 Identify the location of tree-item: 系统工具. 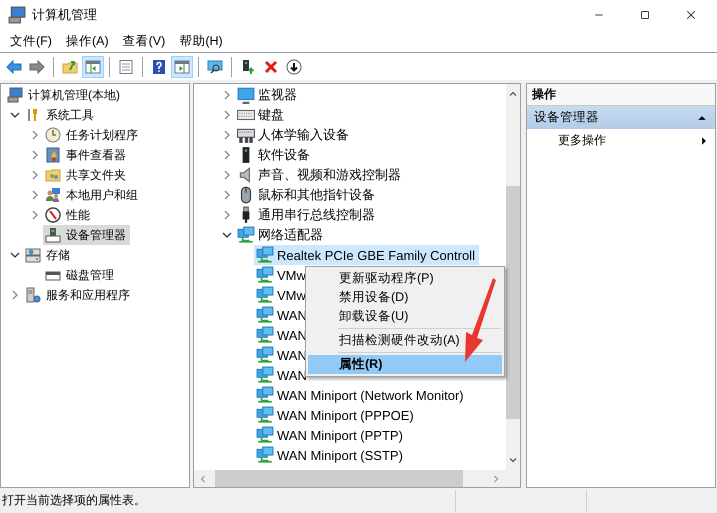
(60, 115).